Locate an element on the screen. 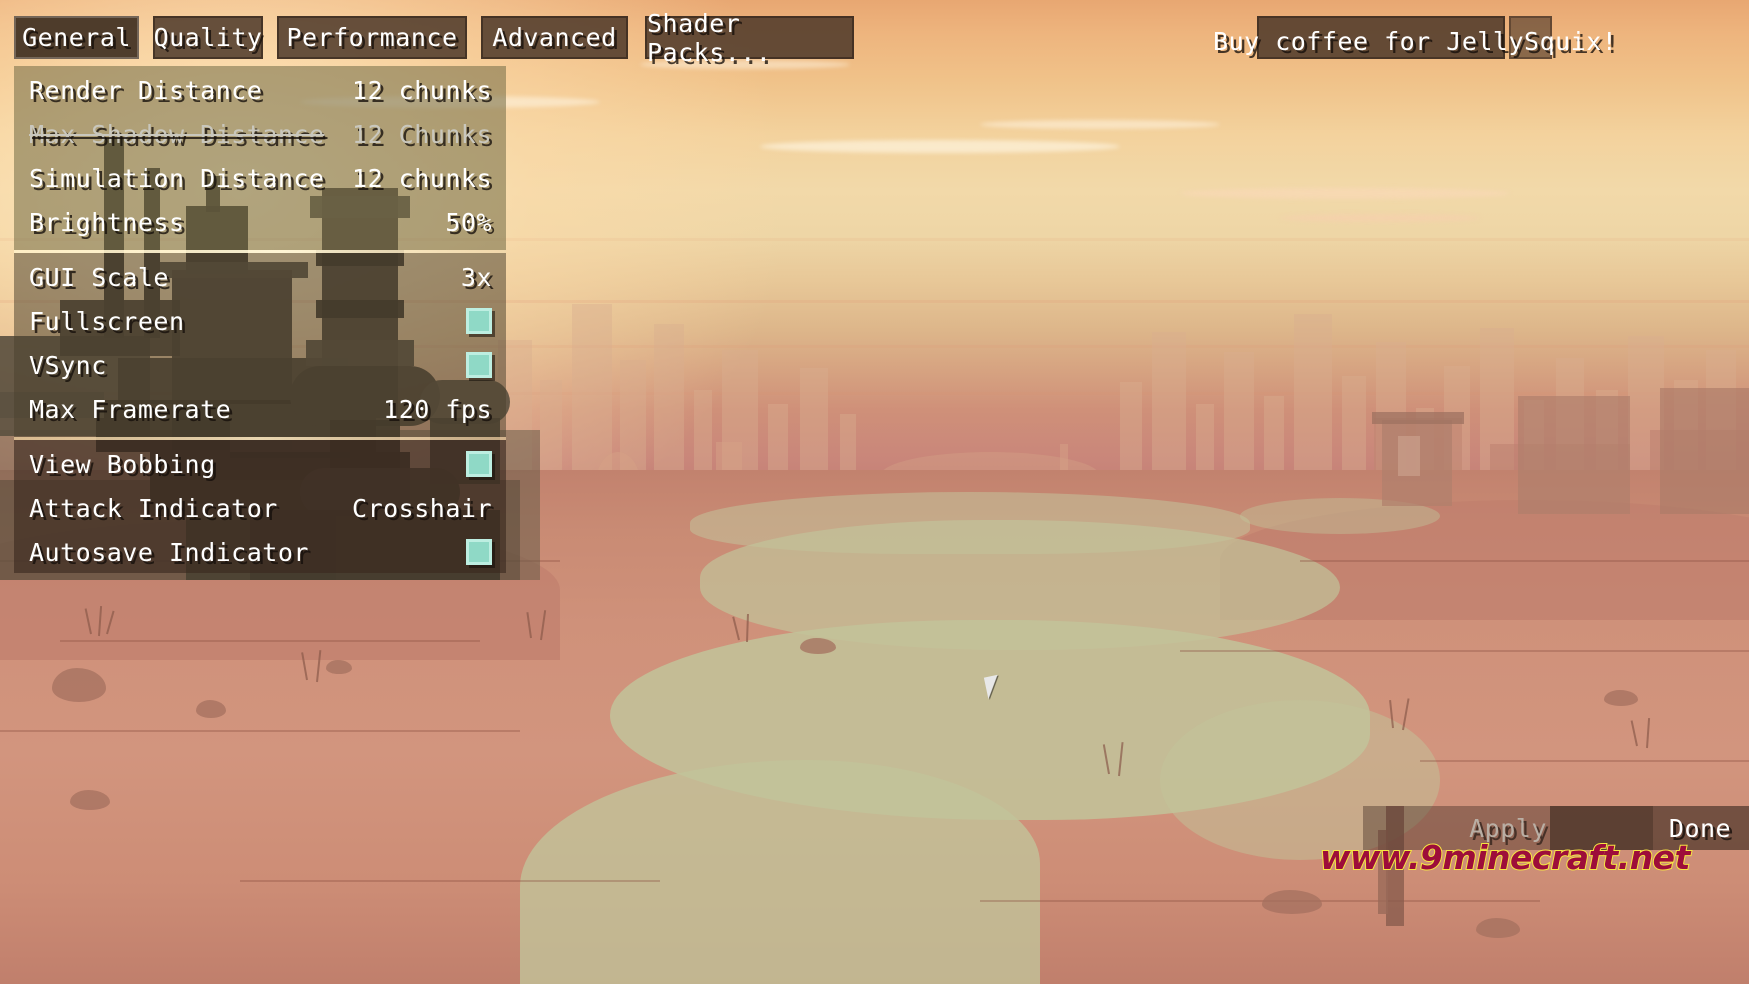 This screenshot has width=1749, height=984. option-label: Attack Indicator is located at coordinates (153, 508).